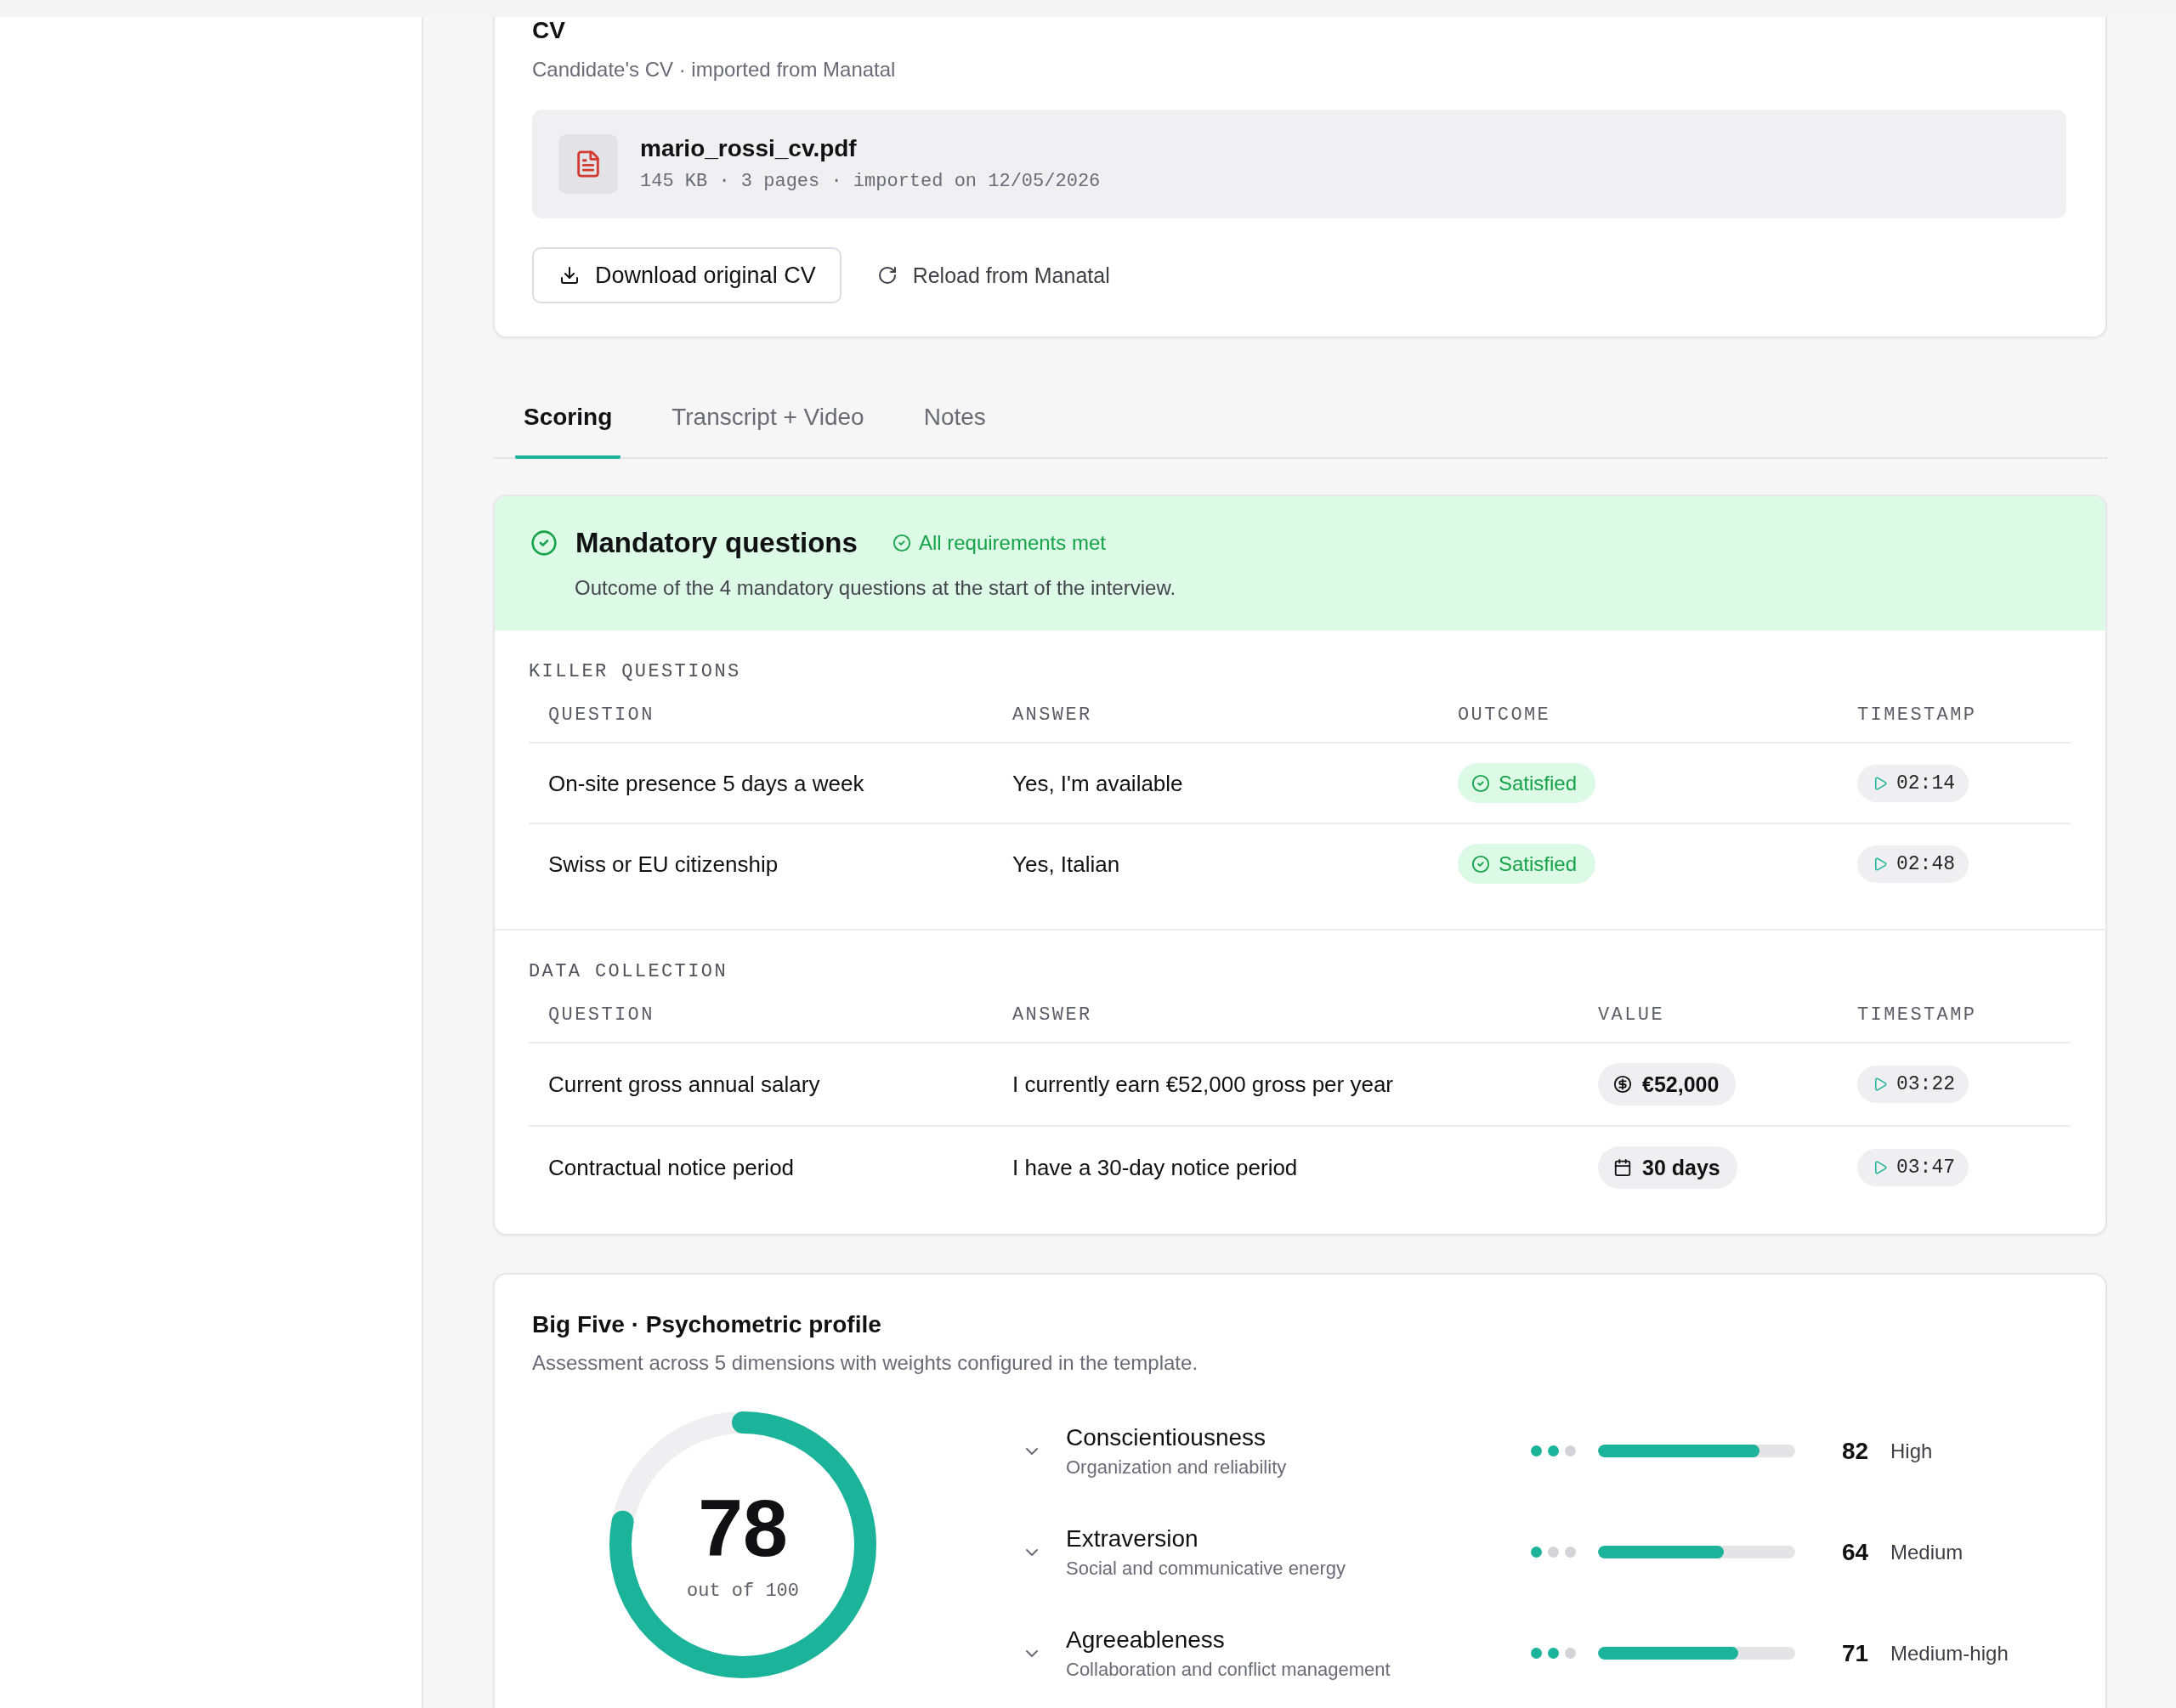 The height and width of the screenshot is (1708, 2176). What do you see at coordinates (954, 431) in the screenshot?
I see `tab: Notes` at bounding box center [954, 431].